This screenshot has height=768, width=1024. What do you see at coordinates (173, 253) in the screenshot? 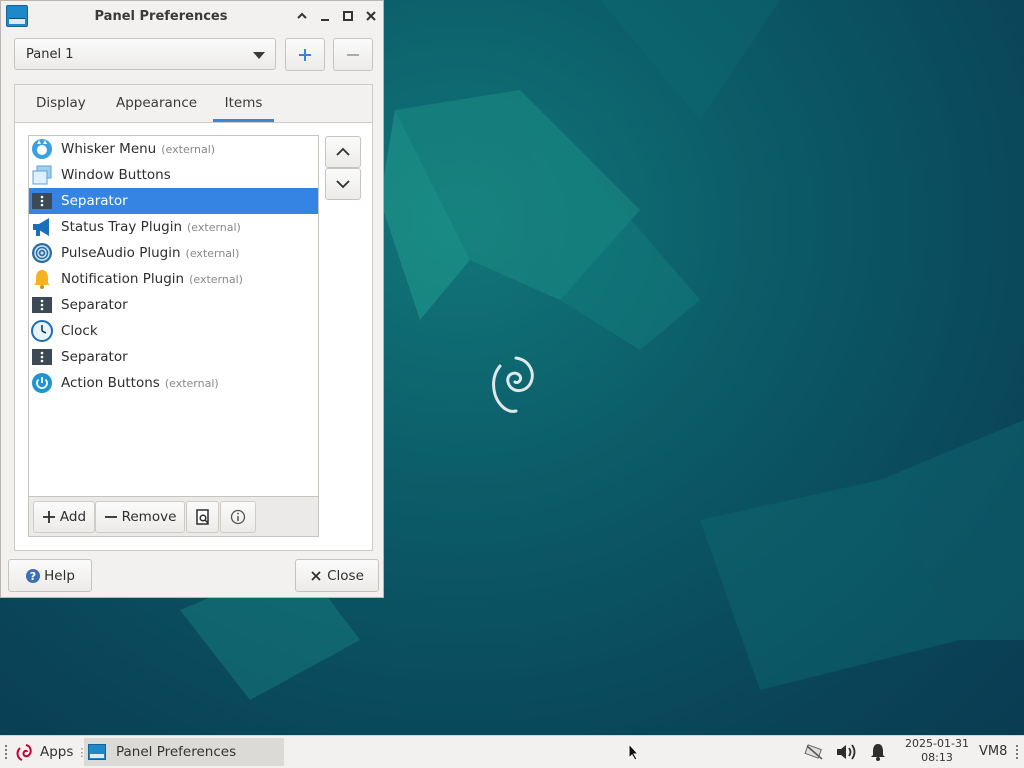
I see `list-item: PulseAudio Plugin (external)` at bounding box center [173, 253].